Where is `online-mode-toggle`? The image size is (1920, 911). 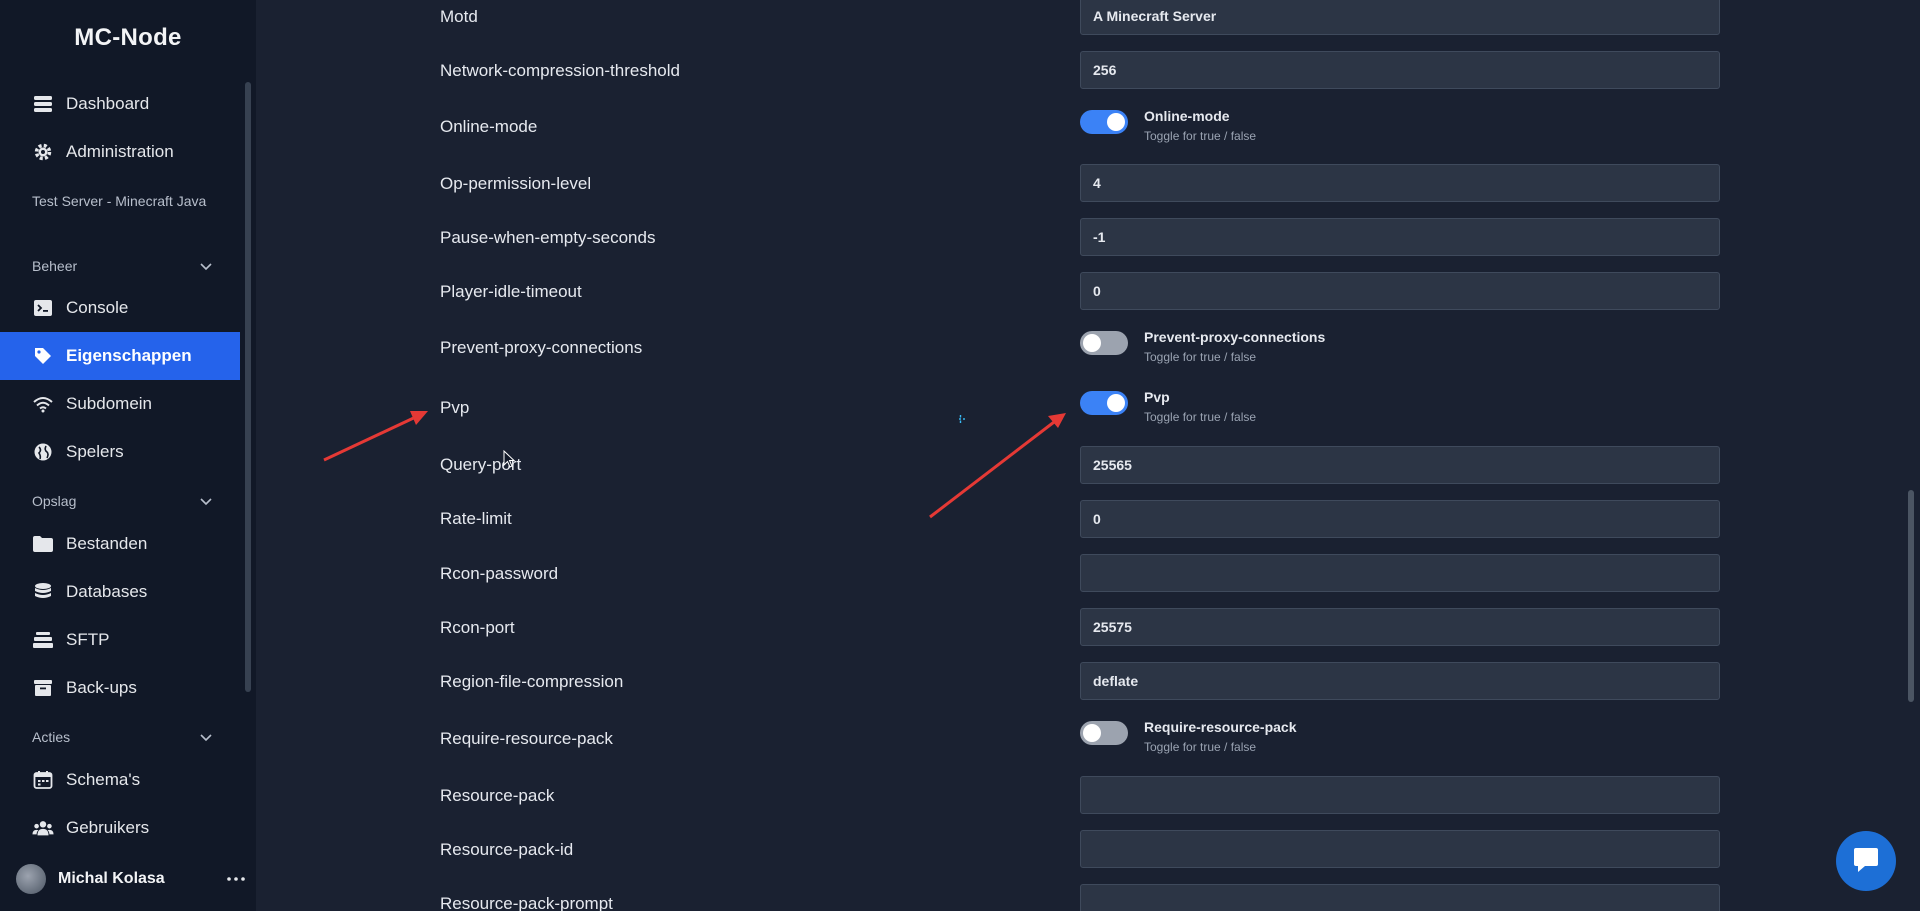
online-mode-toggle is located at coordinates (1104, 122).